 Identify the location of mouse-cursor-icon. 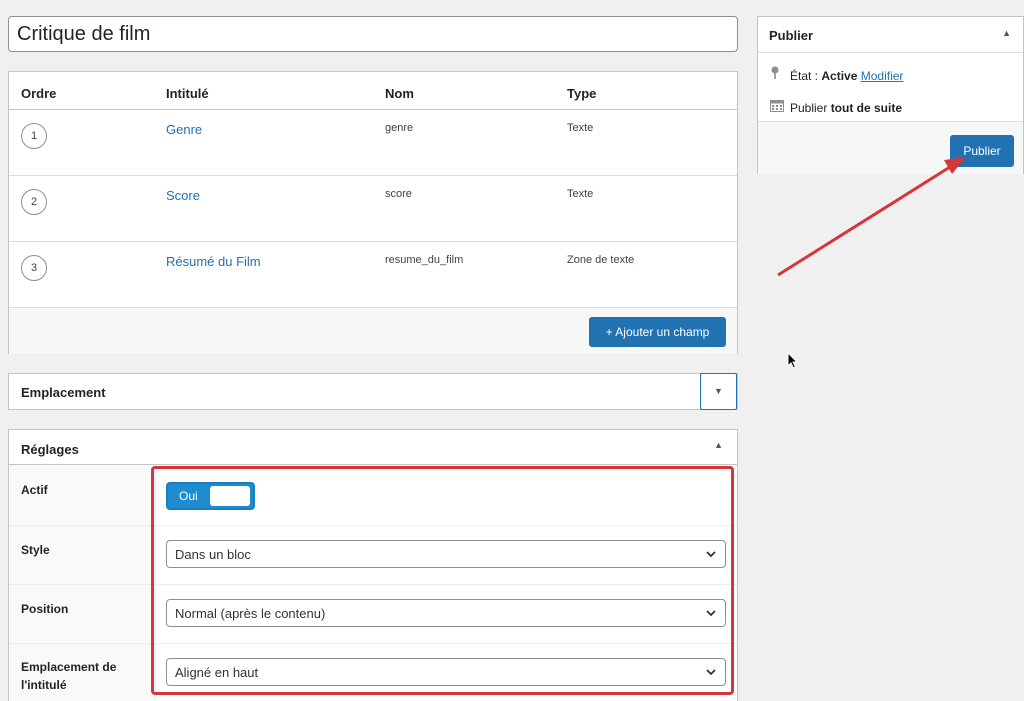
(793, 360).